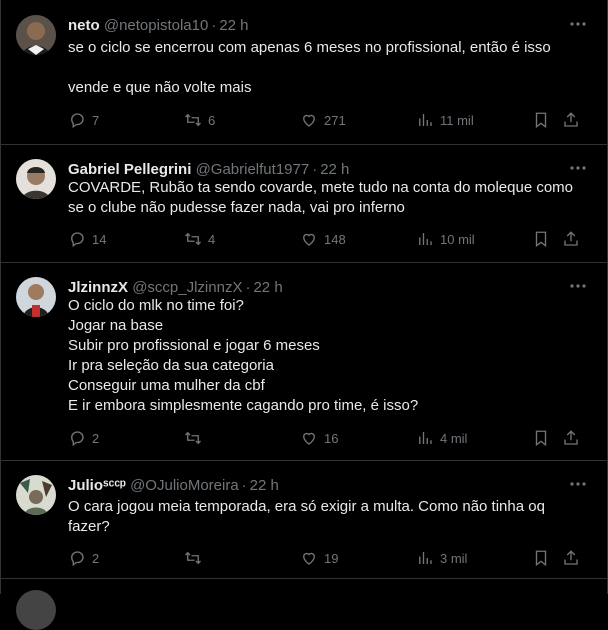 This screenshot has width=608, height=630. I want to click on reply-count: 14, so click(99, 239).